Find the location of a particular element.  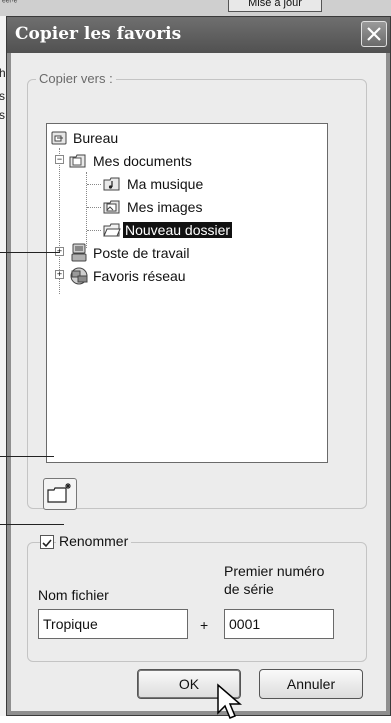

collapse-expander-icon: − is located at coordinates (59, 159).